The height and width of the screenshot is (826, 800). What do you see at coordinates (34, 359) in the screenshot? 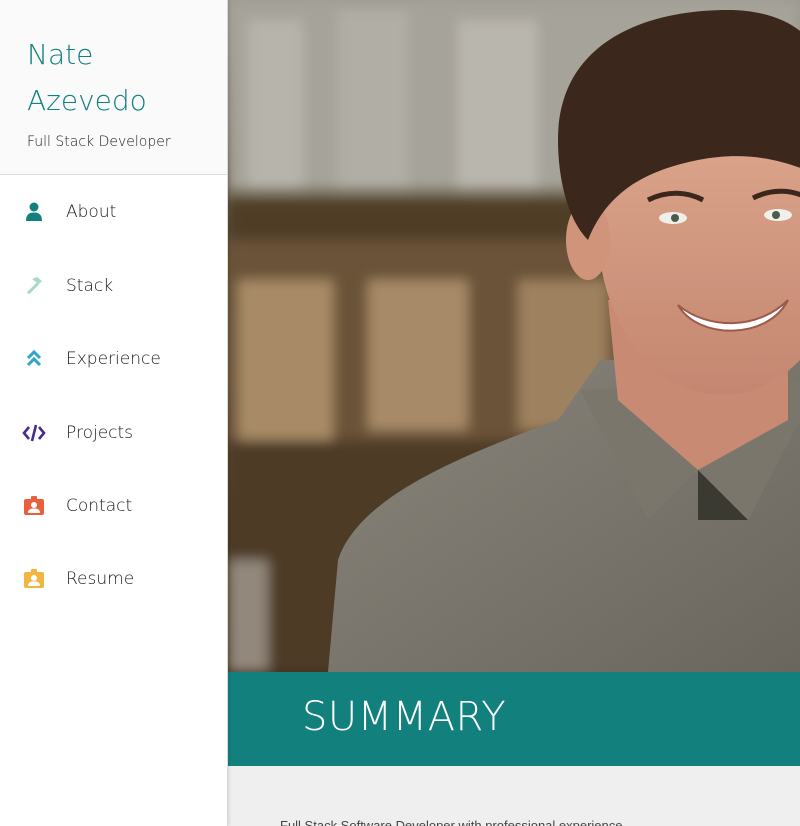
I see `double-chevron-up-icon` at bounding box center [34, 359].